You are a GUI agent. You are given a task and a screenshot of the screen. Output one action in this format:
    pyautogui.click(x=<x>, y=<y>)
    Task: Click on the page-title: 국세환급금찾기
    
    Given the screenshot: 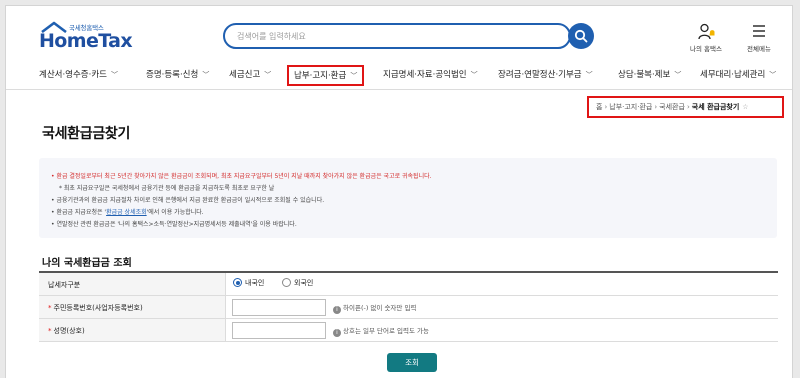 What is the action you would take?
    pyautogui.click(x=86, y=134)
    